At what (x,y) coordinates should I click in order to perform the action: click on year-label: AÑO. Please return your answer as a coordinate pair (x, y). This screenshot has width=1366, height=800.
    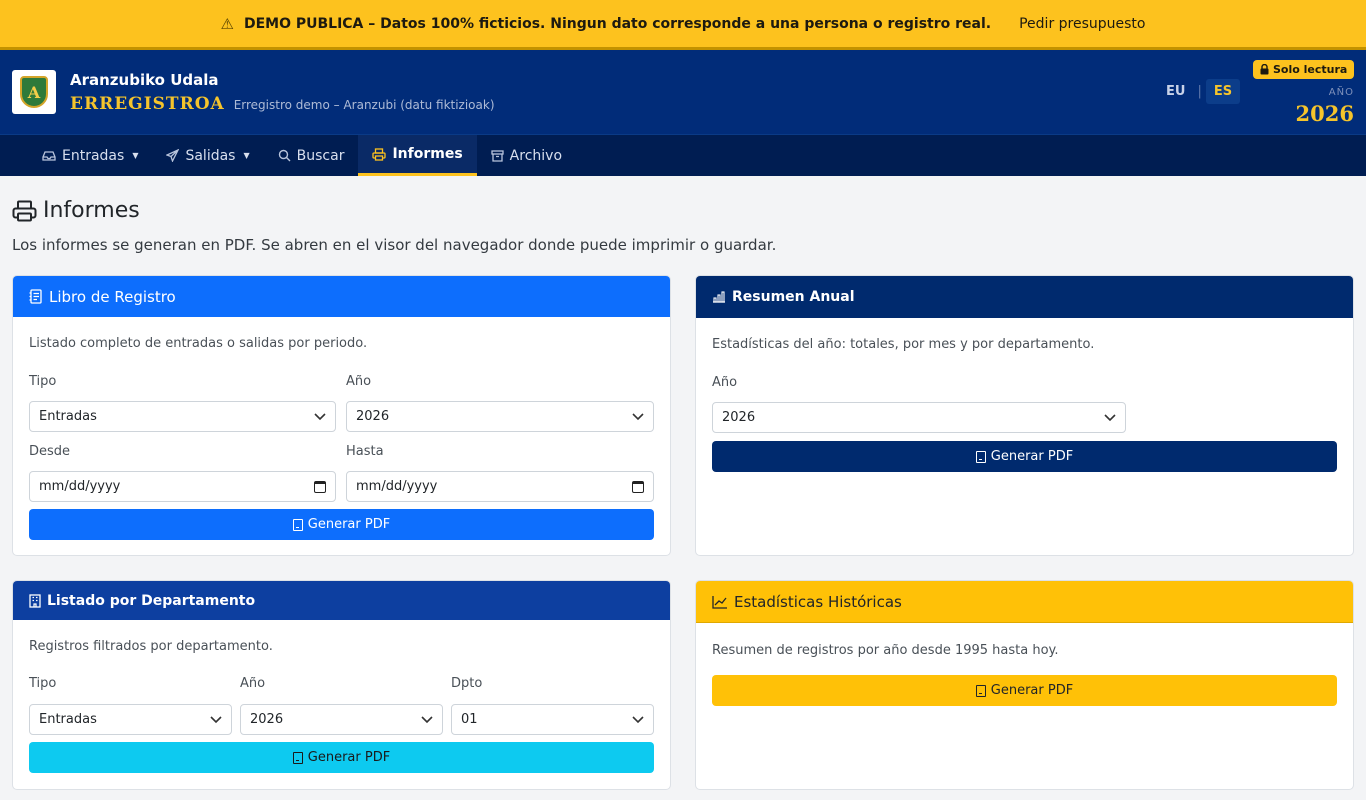
    Looking at the image, I should click on (1341, 92).